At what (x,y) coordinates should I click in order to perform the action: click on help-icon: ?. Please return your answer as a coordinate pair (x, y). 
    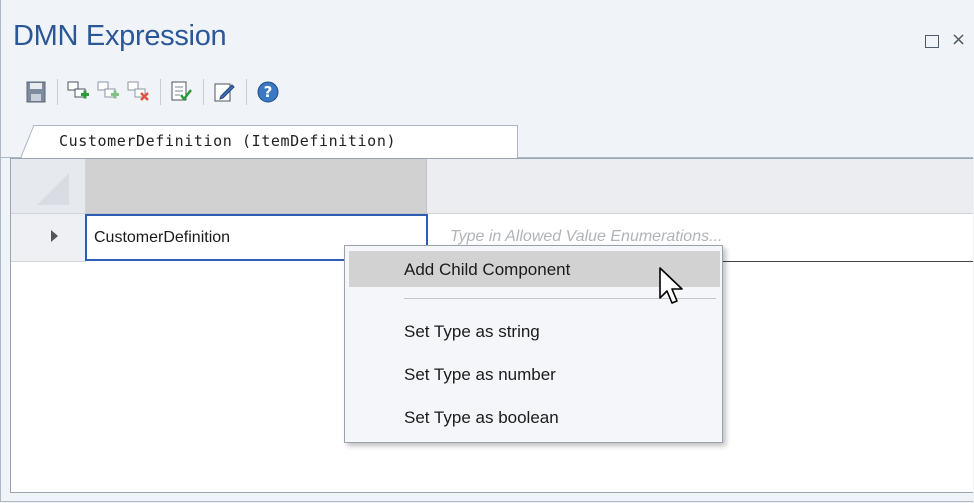
    Looking at the image, I should click on (268, 92).